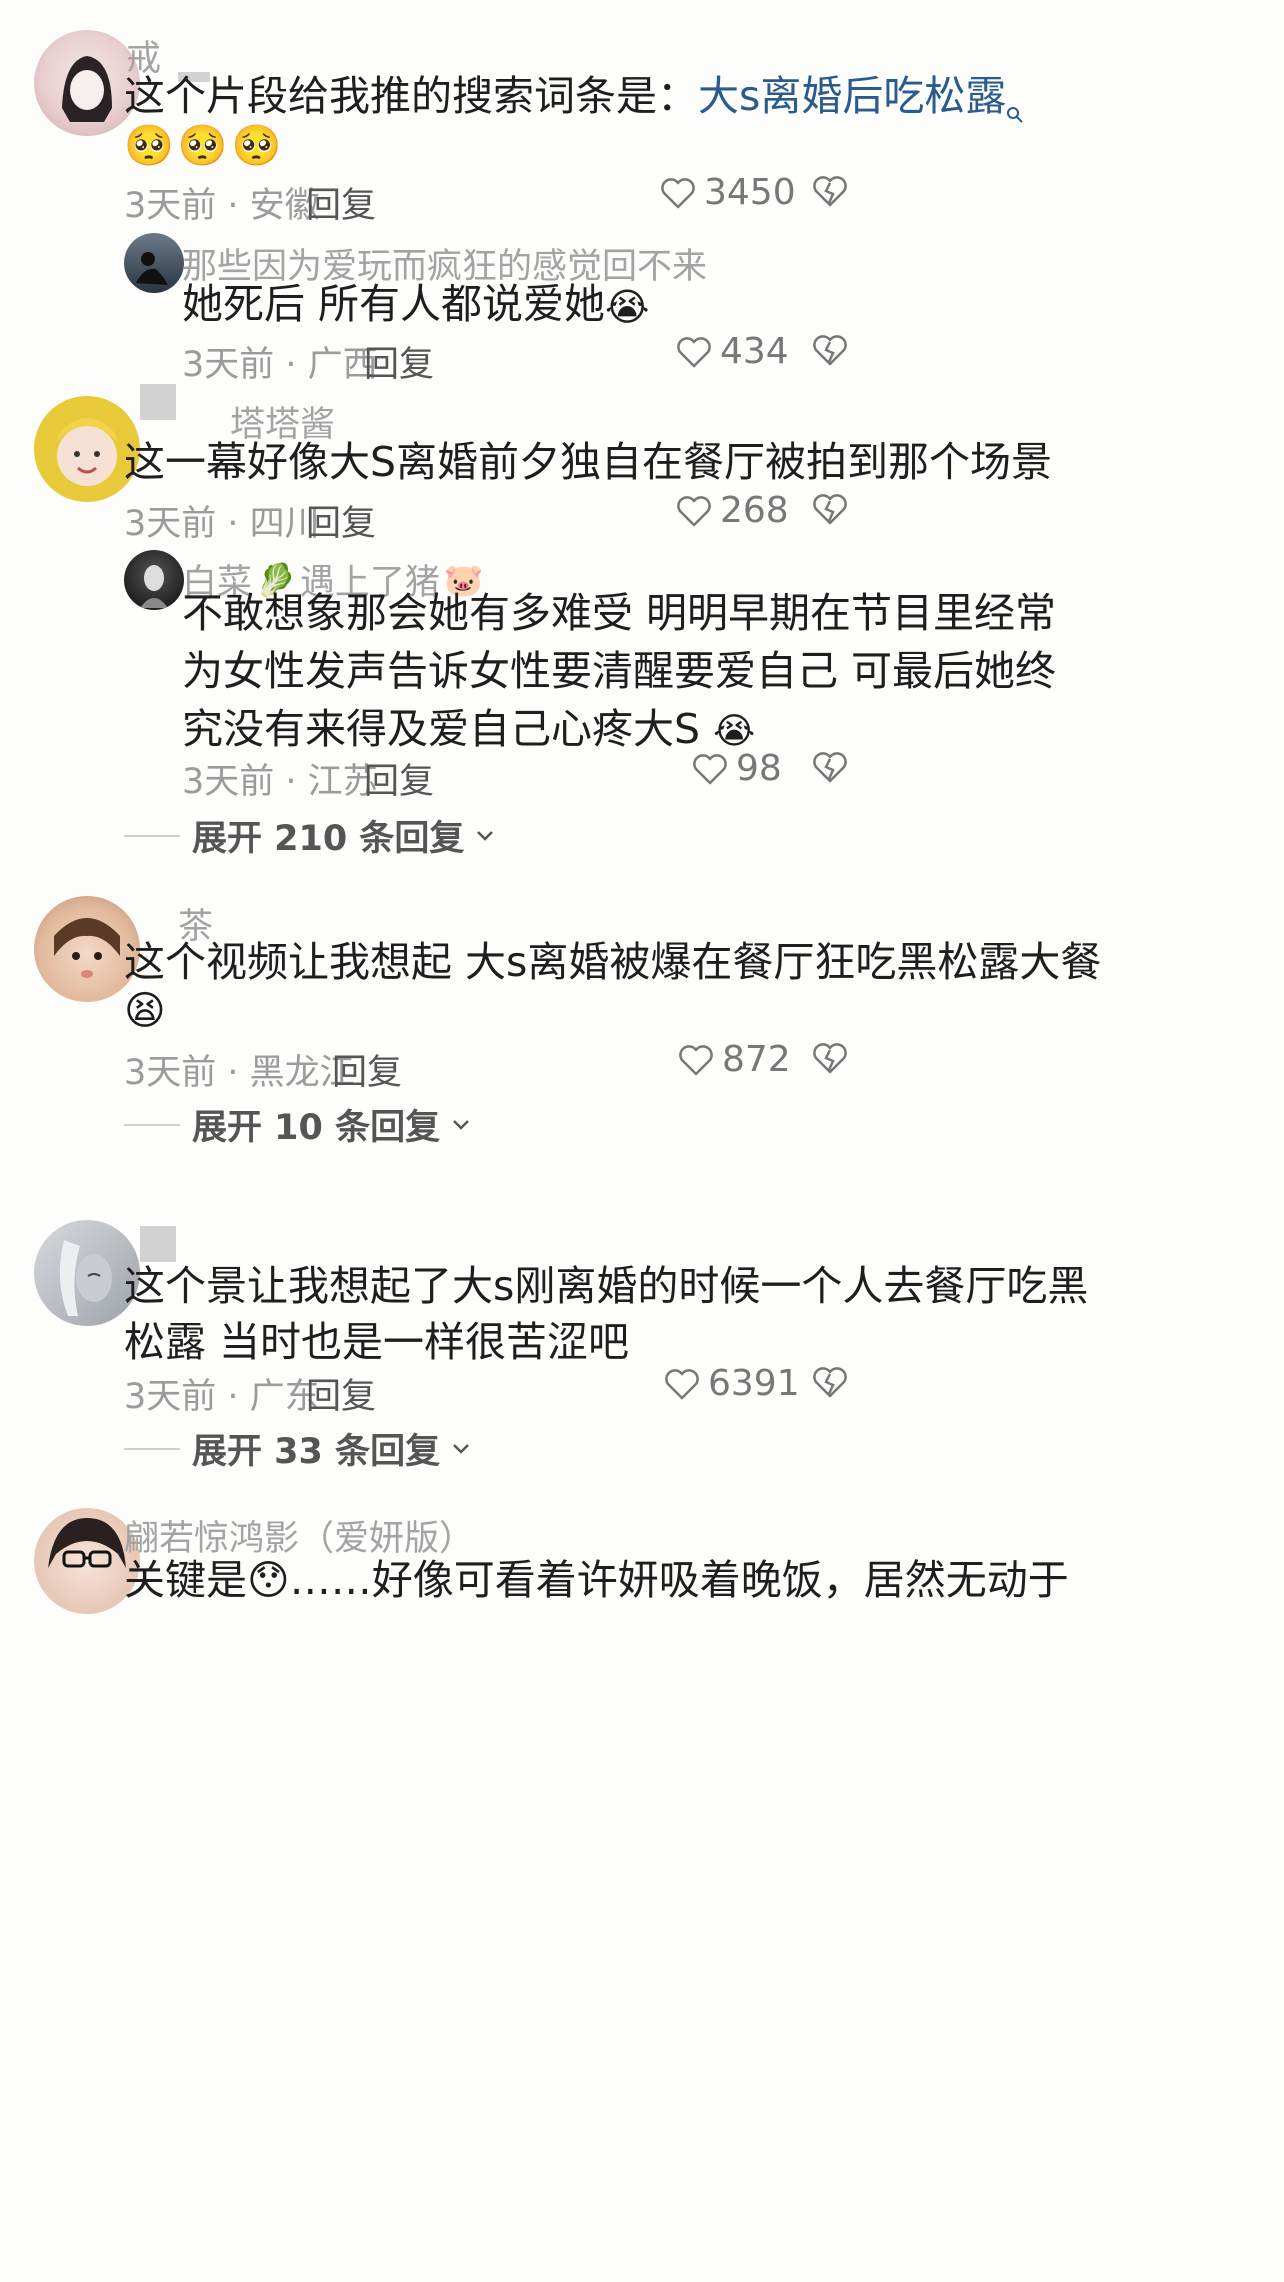 The height and width of the screenshot is (2282, 1284). I want to click on like-button: 434, so click(732, 351).